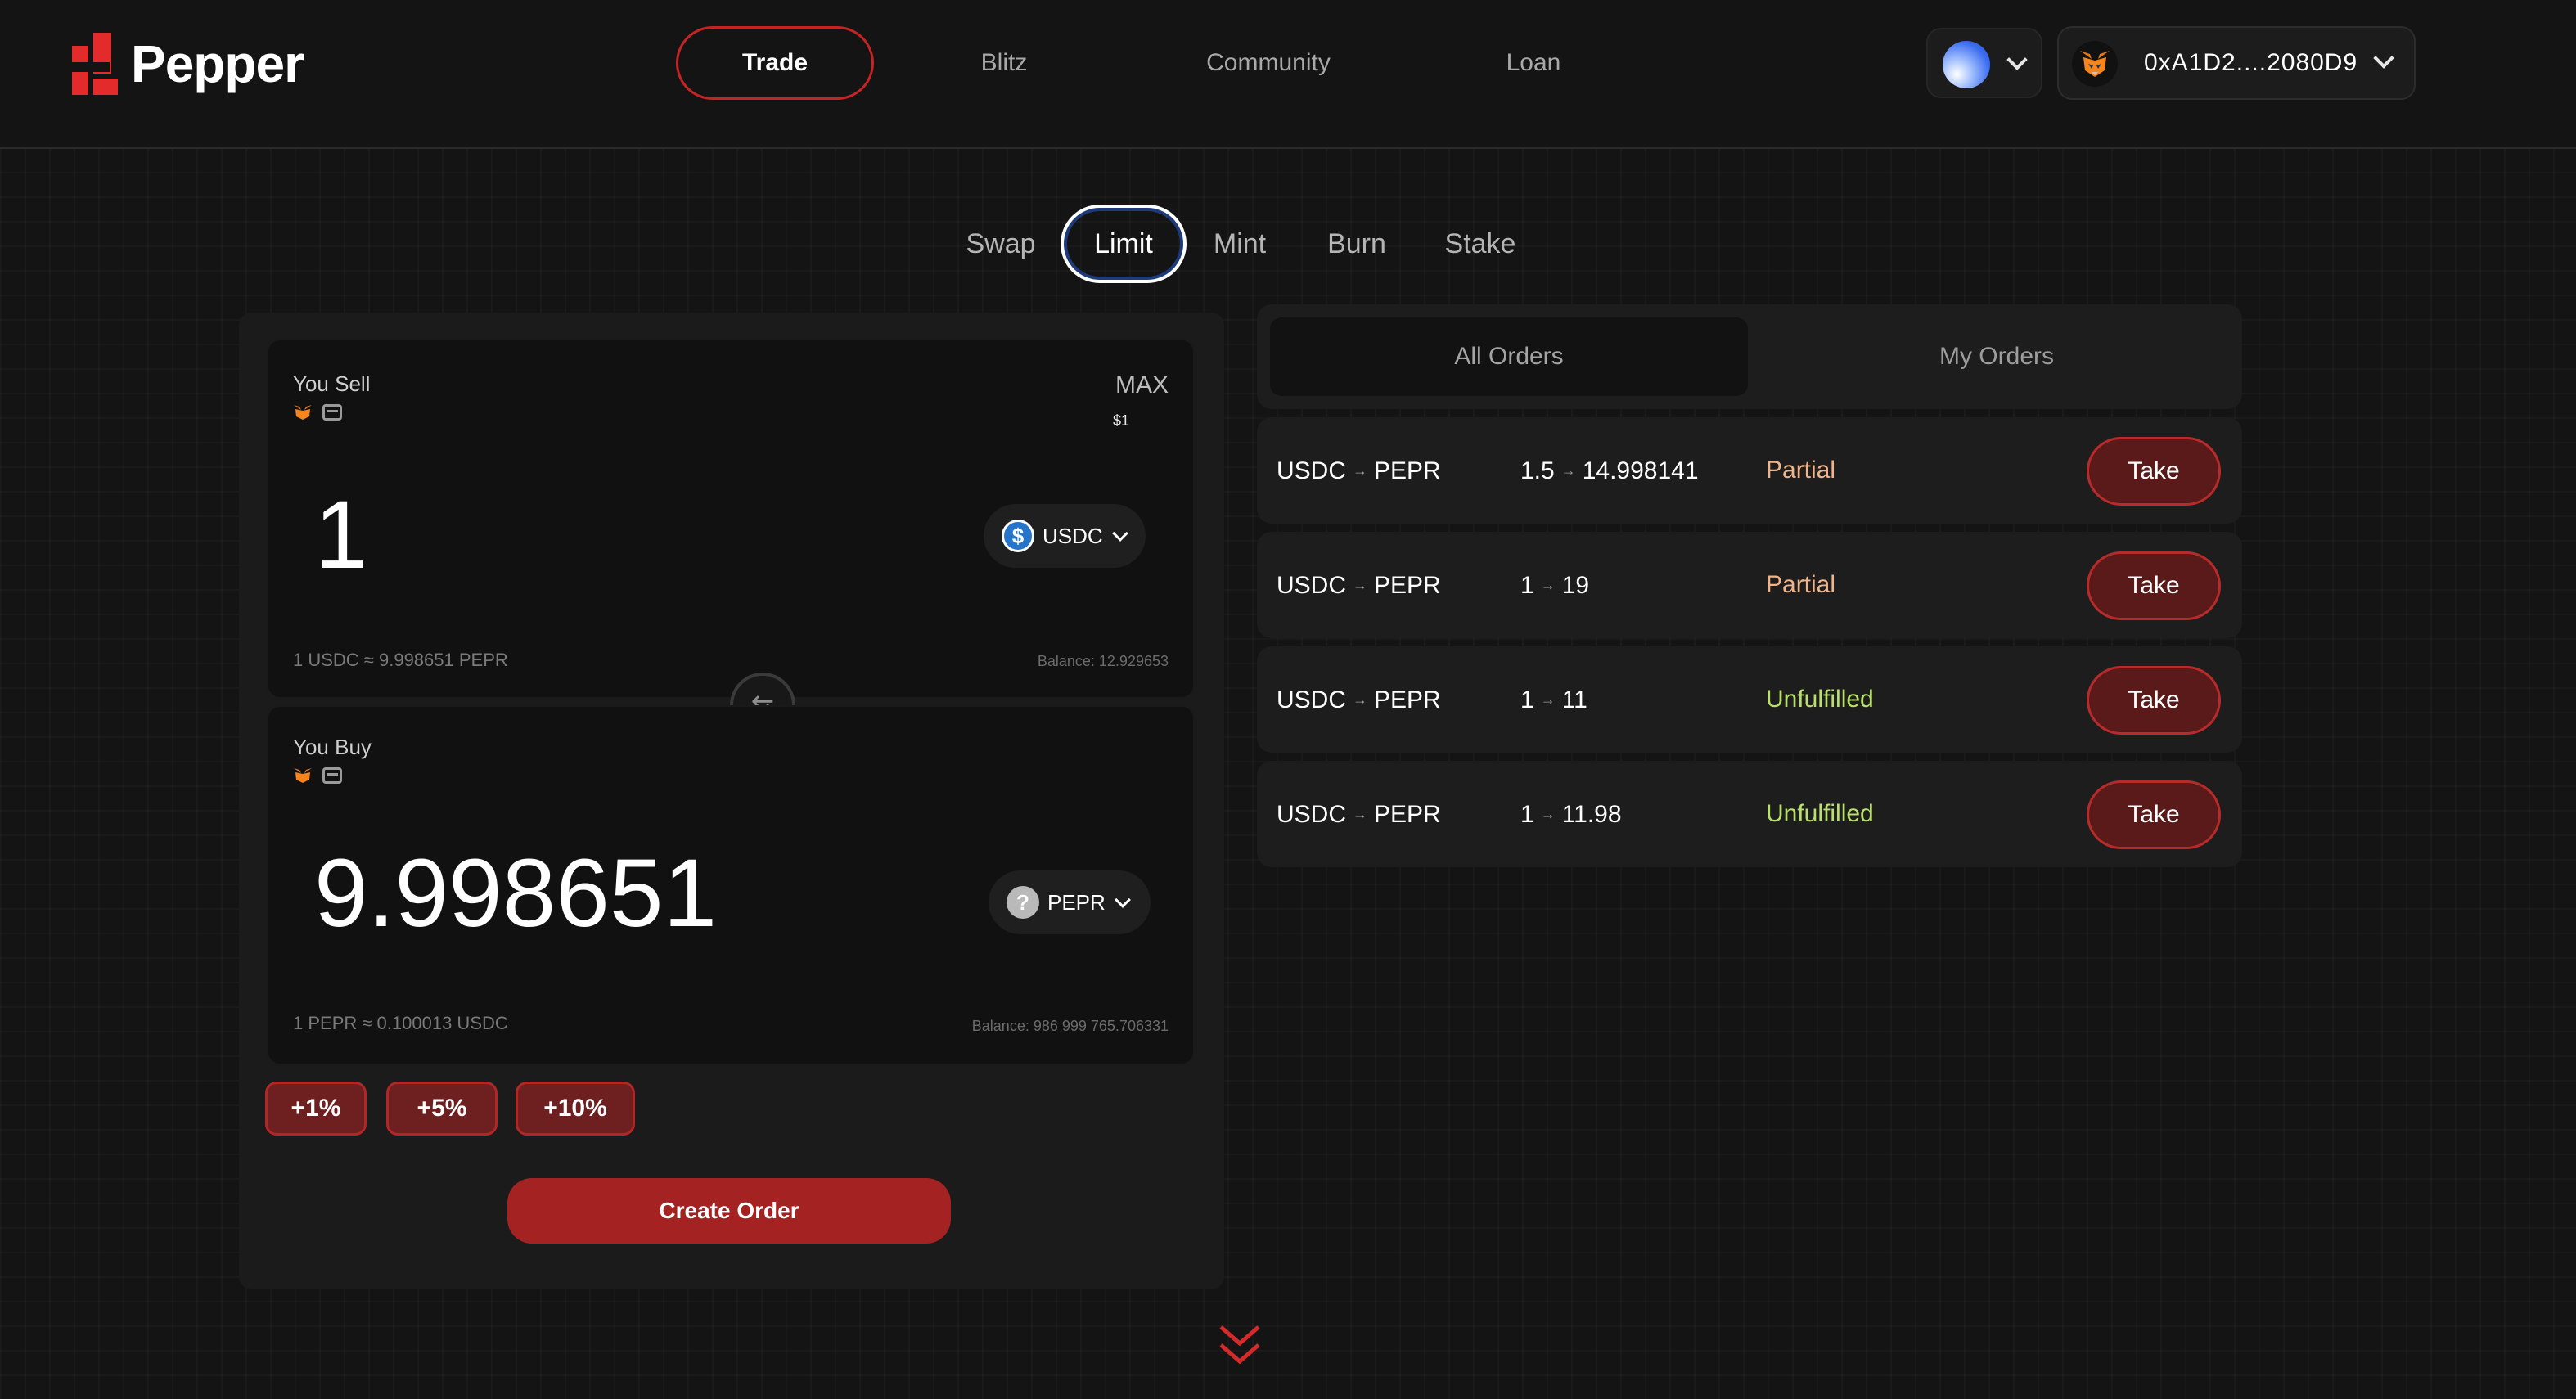  What do you see at coordinates (1076, 902) in the screenshot?
I see `buy-token-symbol: PEPR` at bounding box center [1076, 902].